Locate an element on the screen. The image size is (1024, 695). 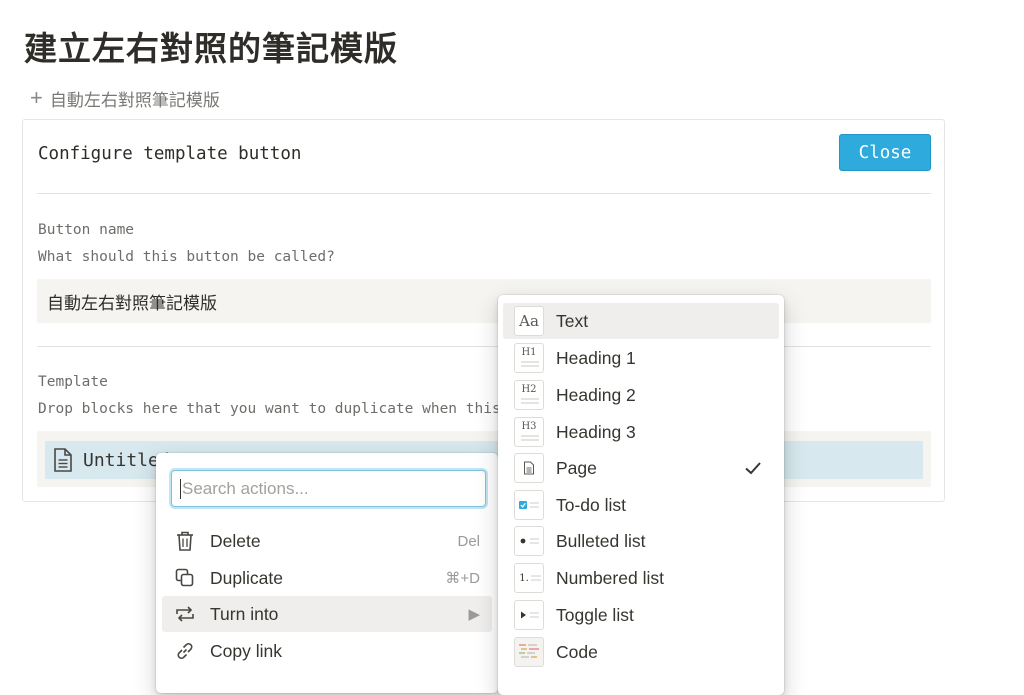
button-name-input: 自動左右對照筆記模版 is located at coordinates (484, 301).